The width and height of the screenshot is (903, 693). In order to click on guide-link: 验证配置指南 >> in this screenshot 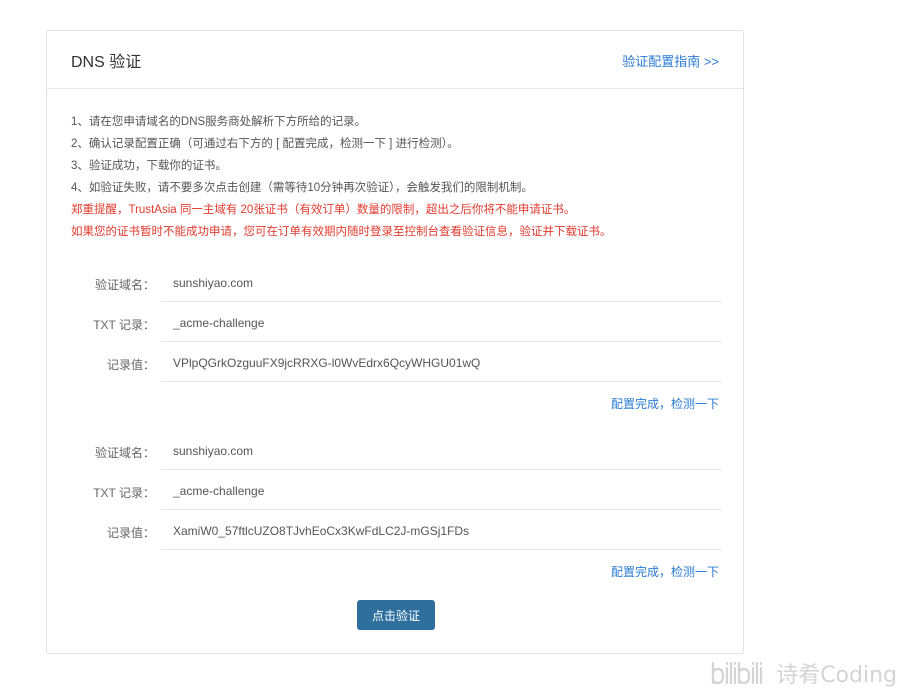, I will do `click(670, 60)`.